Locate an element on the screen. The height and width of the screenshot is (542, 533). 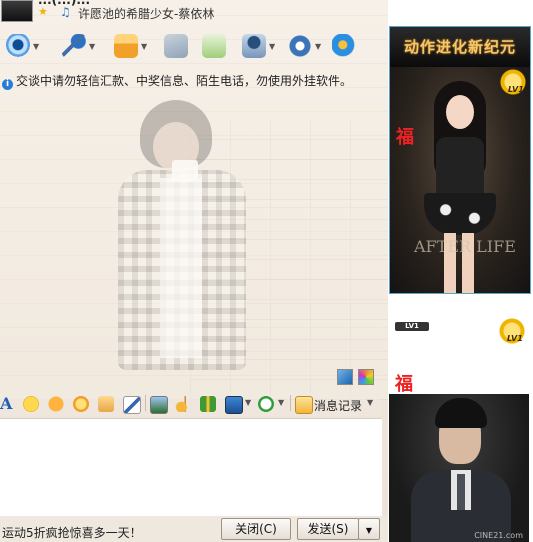
safety-notice-text: 交谈中请勿轻信汇款、中奖信息、陌生电话，勿使用外挂软件。 is located at coordinates (184, 81).